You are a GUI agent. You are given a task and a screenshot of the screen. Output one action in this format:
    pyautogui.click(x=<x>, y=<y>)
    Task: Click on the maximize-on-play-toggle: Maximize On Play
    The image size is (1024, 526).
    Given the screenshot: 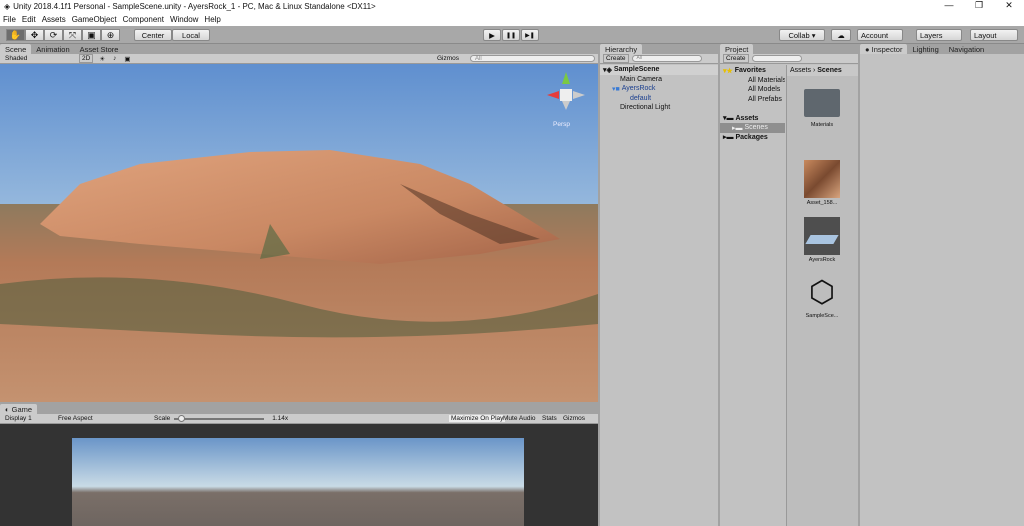 What is the action you would take?
    pyautogui.click(x=477, y=418)
    